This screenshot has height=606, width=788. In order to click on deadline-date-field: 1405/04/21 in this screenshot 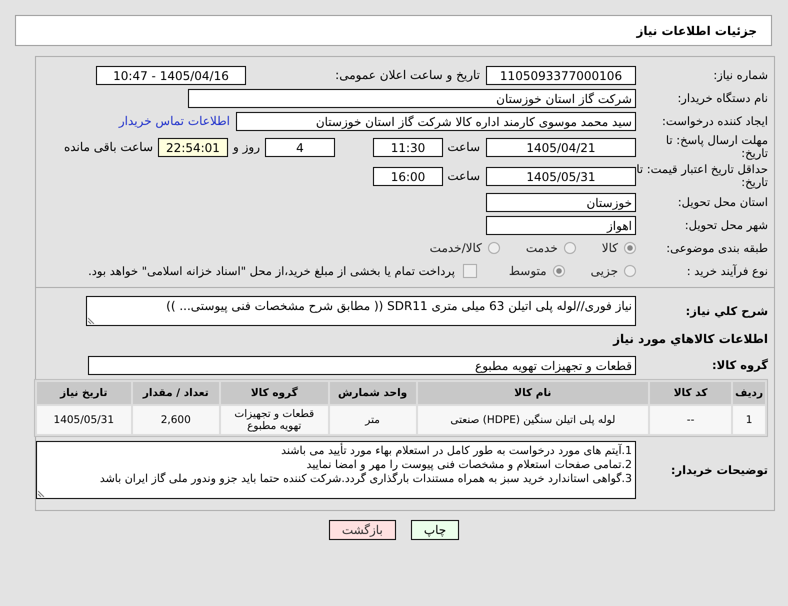, I will do `click(561, 147)`.